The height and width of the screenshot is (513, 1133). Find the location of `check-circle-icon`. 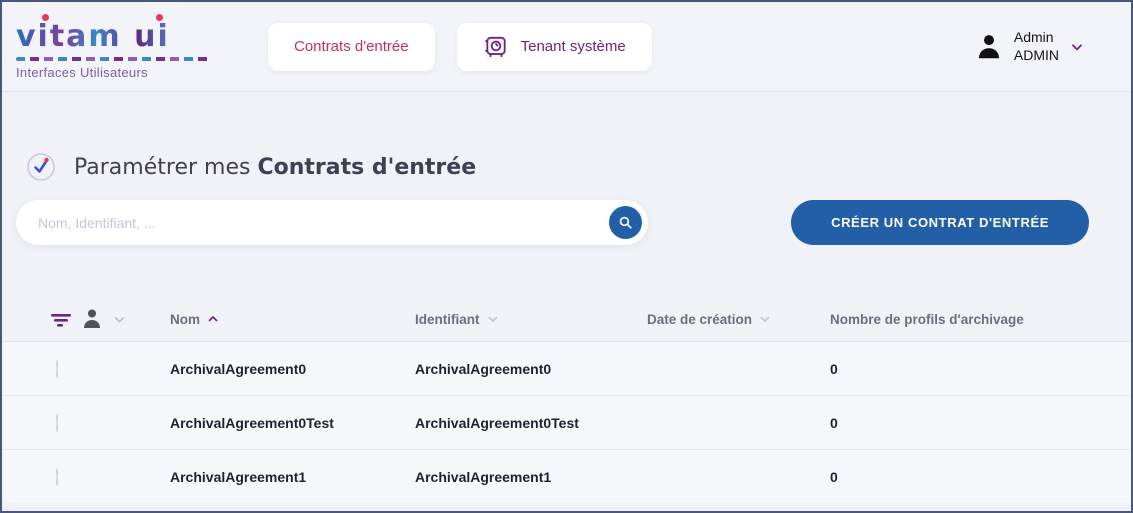

check-circle-icon is located at coordinates (41, 167).